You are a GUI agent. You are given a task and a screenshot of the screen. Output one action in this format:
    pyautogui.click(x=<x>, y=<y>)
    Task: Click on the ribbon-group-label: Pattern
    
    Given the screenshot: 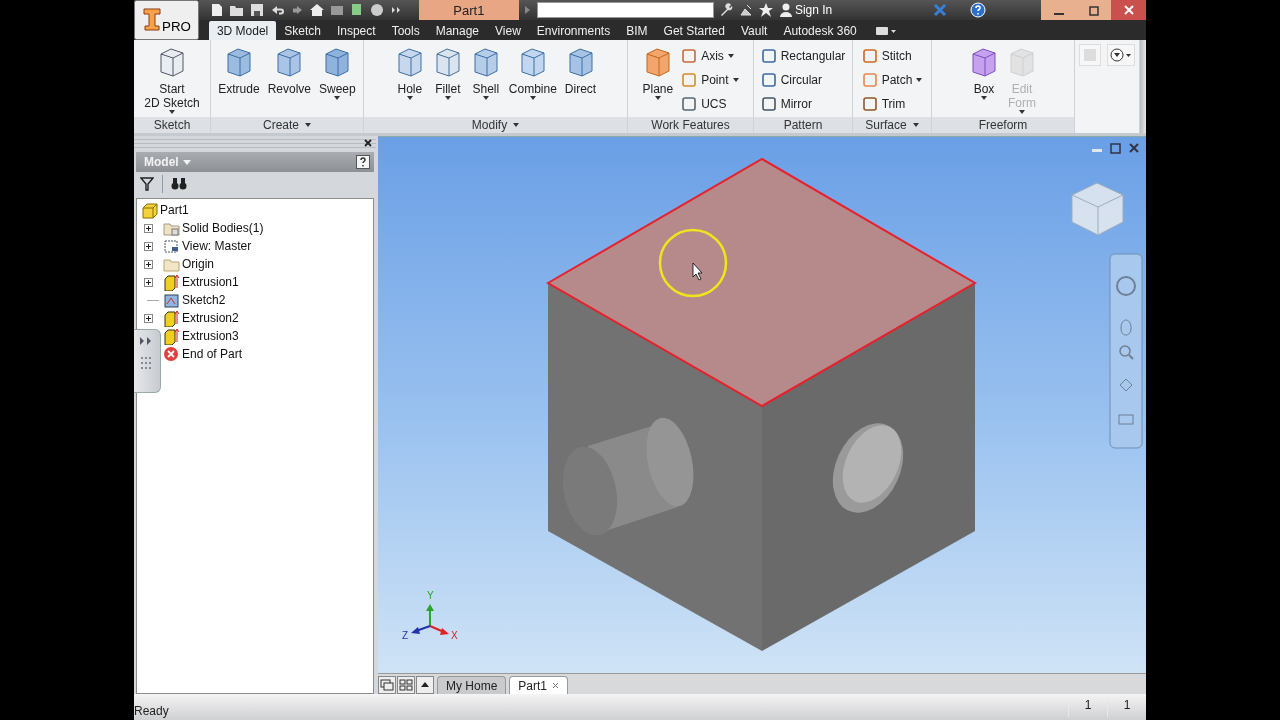 What is the action you would take?
    pyautogui.click(x=803, y=125)
    